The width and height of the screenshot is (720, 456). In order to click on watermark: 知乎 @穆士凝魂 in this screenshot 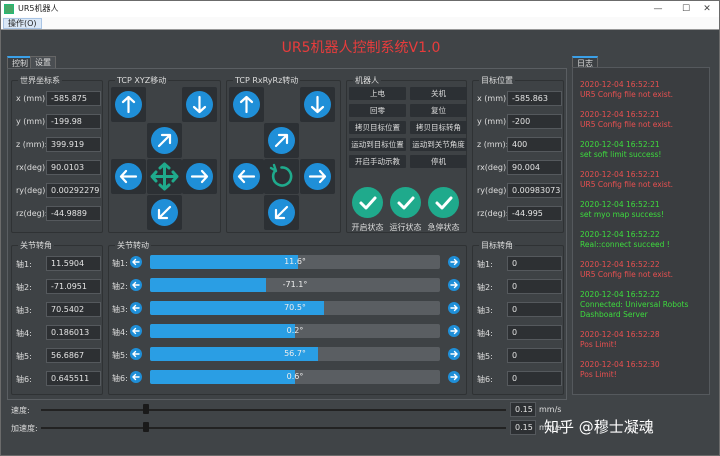, I will do `click(599, 427)`.